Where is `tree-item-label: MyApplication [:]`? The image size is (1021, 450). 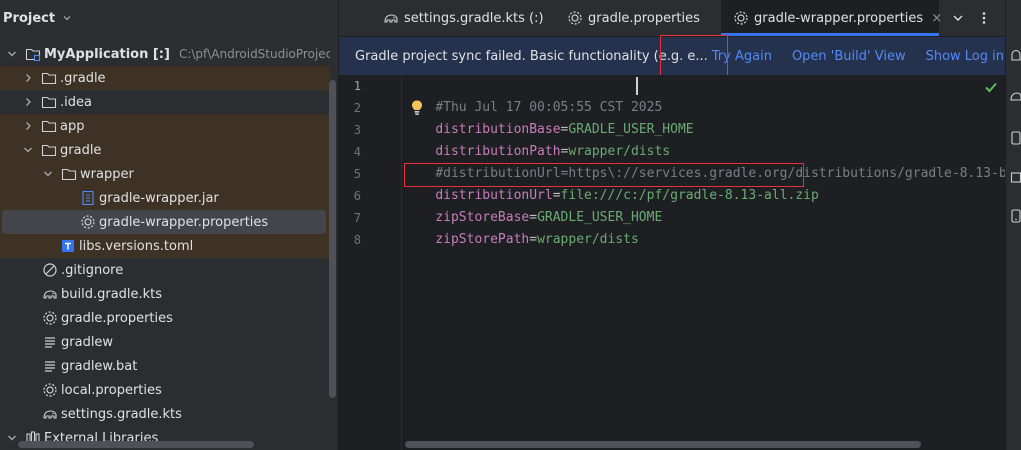
tree-item-label: MyApplication [:] is located at coordinates (107, 54).